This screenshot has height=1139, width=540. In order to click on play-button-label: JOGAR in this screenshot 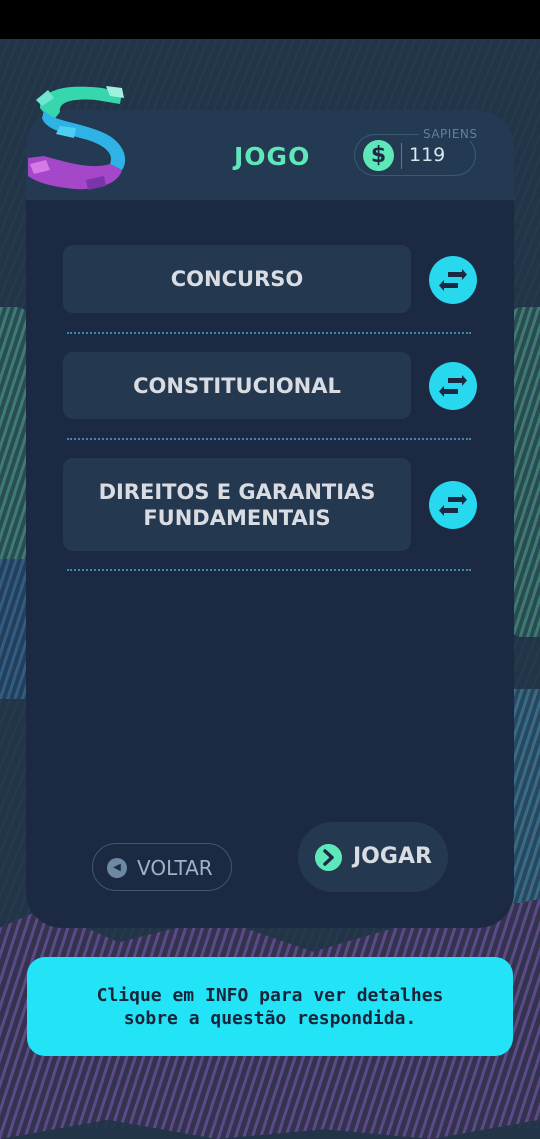, I will do `click(392, 856)`.